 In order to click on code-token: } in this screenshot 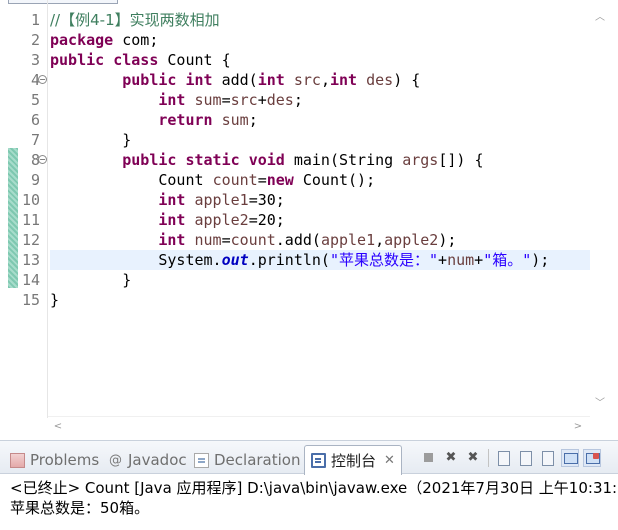, I will do `click(91, 280)`.